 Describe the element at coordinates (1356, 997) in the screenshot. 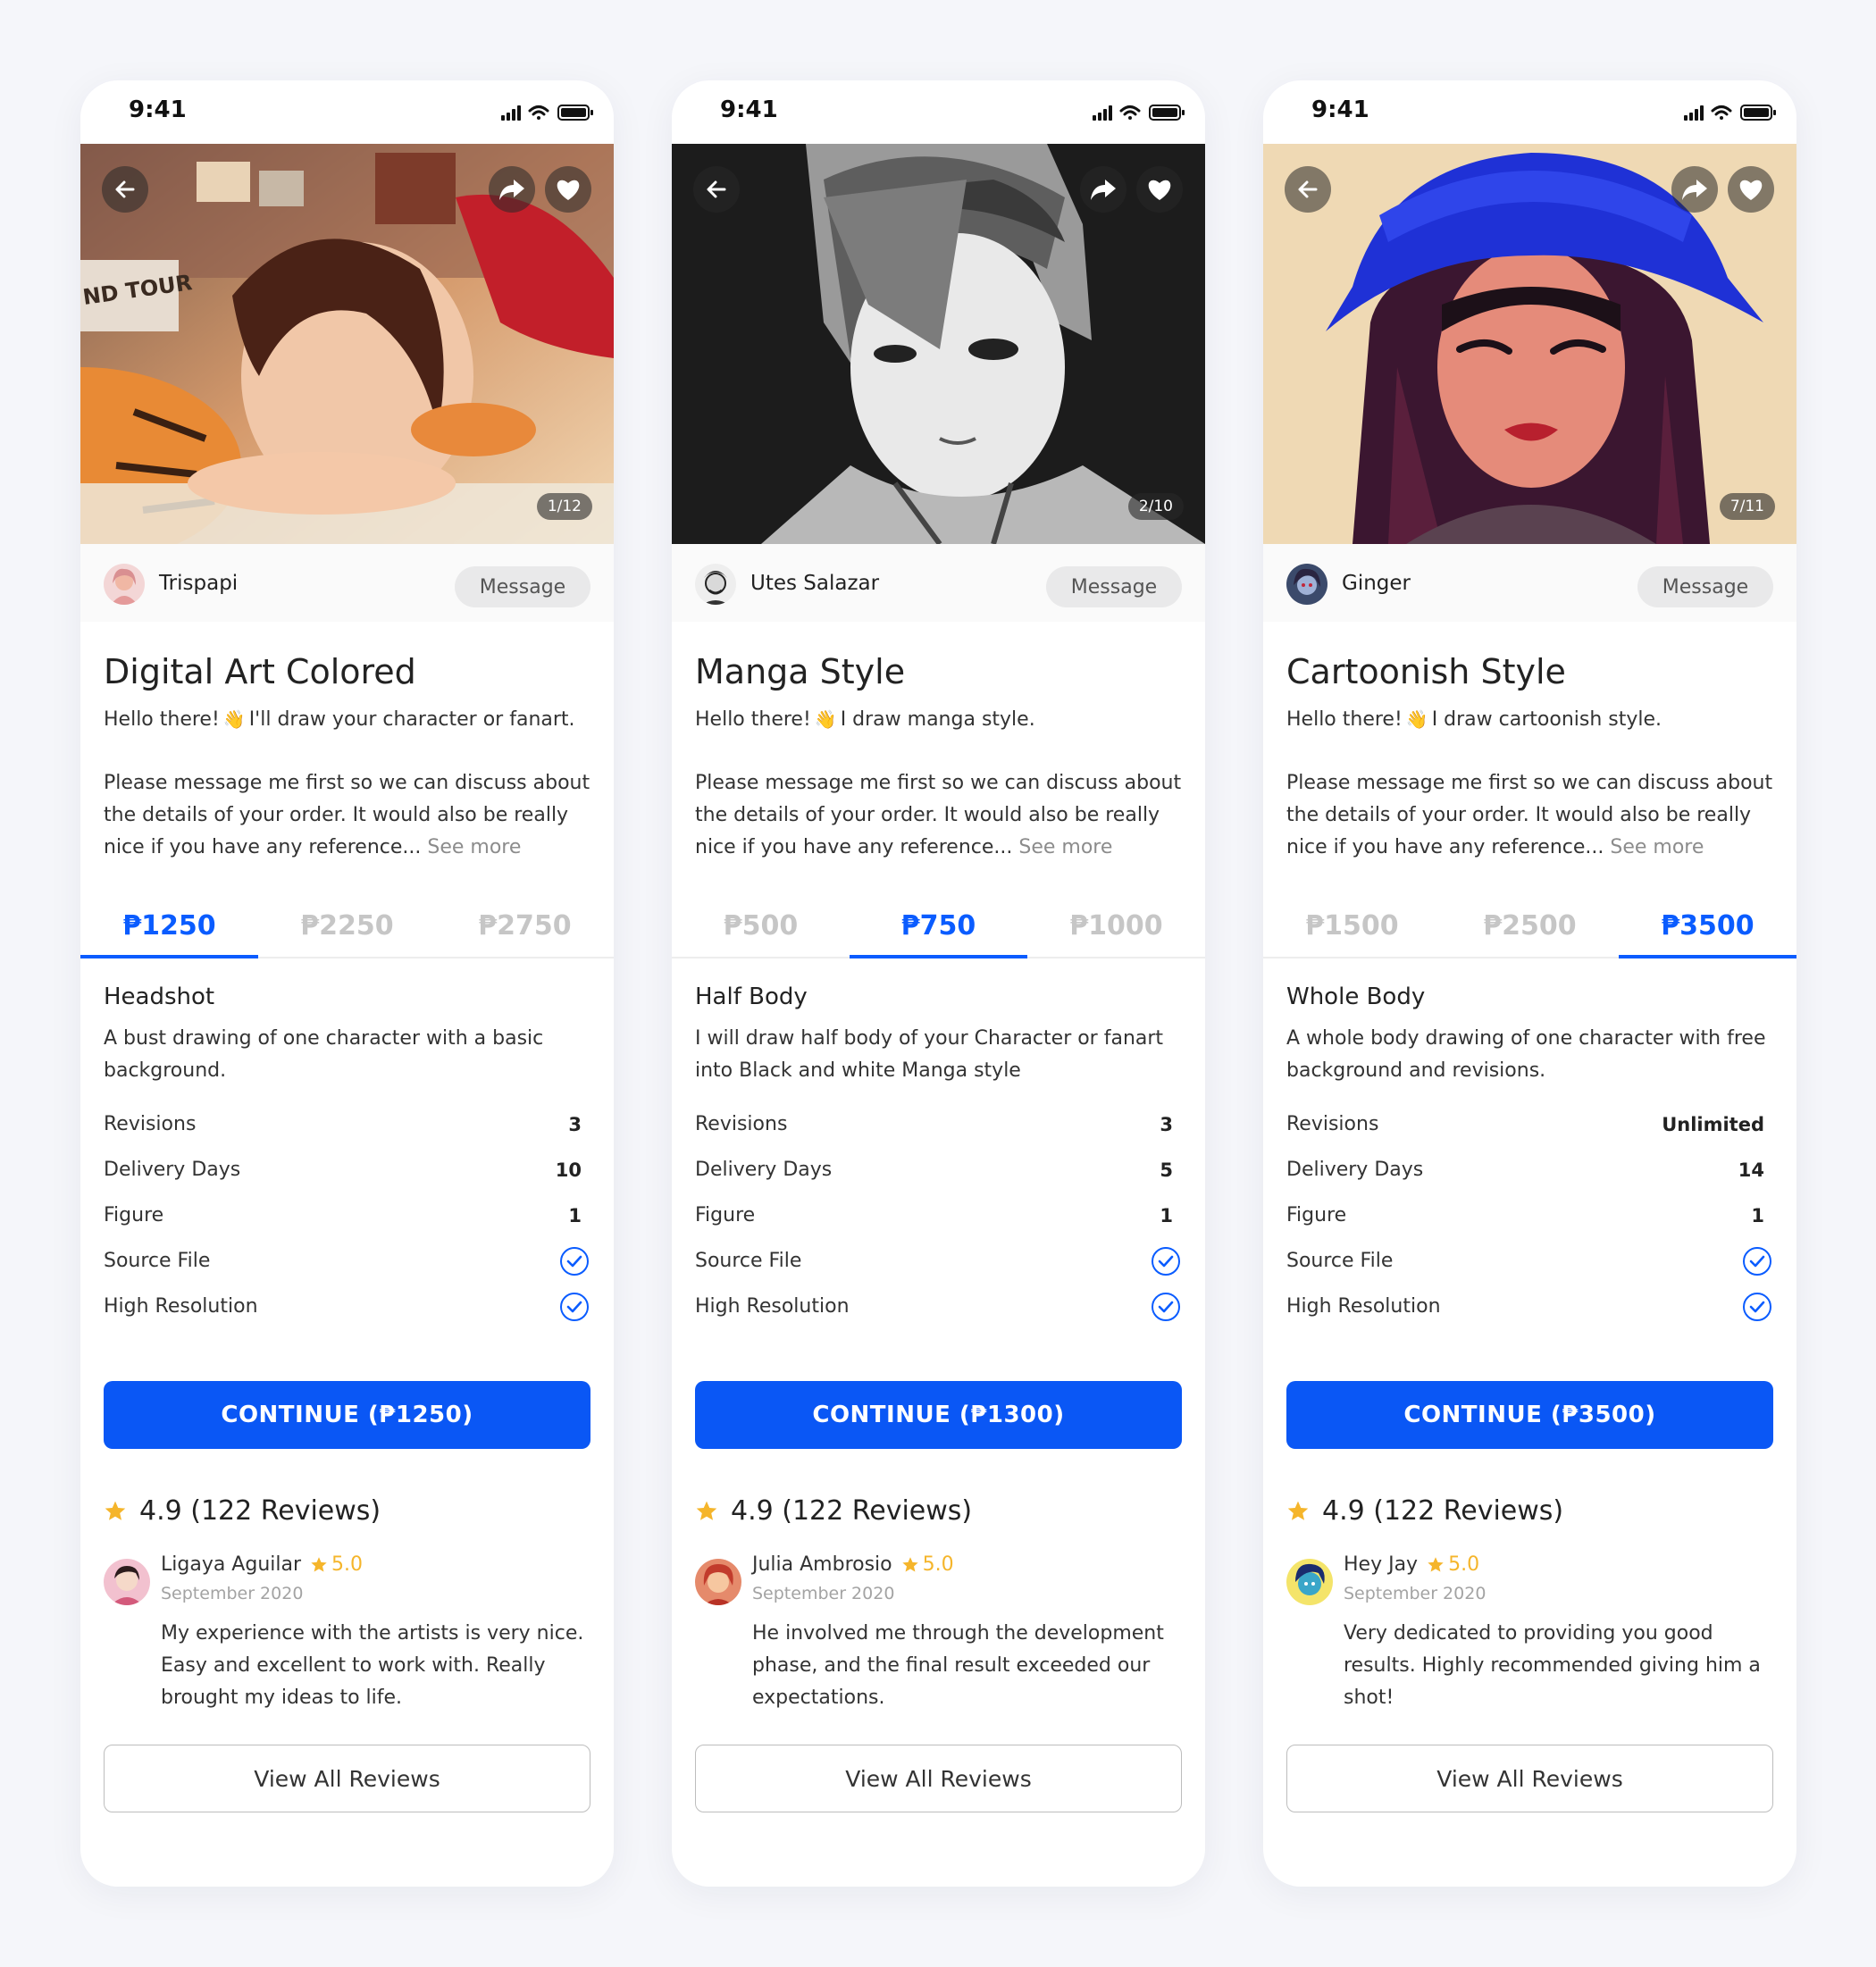

I see `package-name: Whole Body` at that location.